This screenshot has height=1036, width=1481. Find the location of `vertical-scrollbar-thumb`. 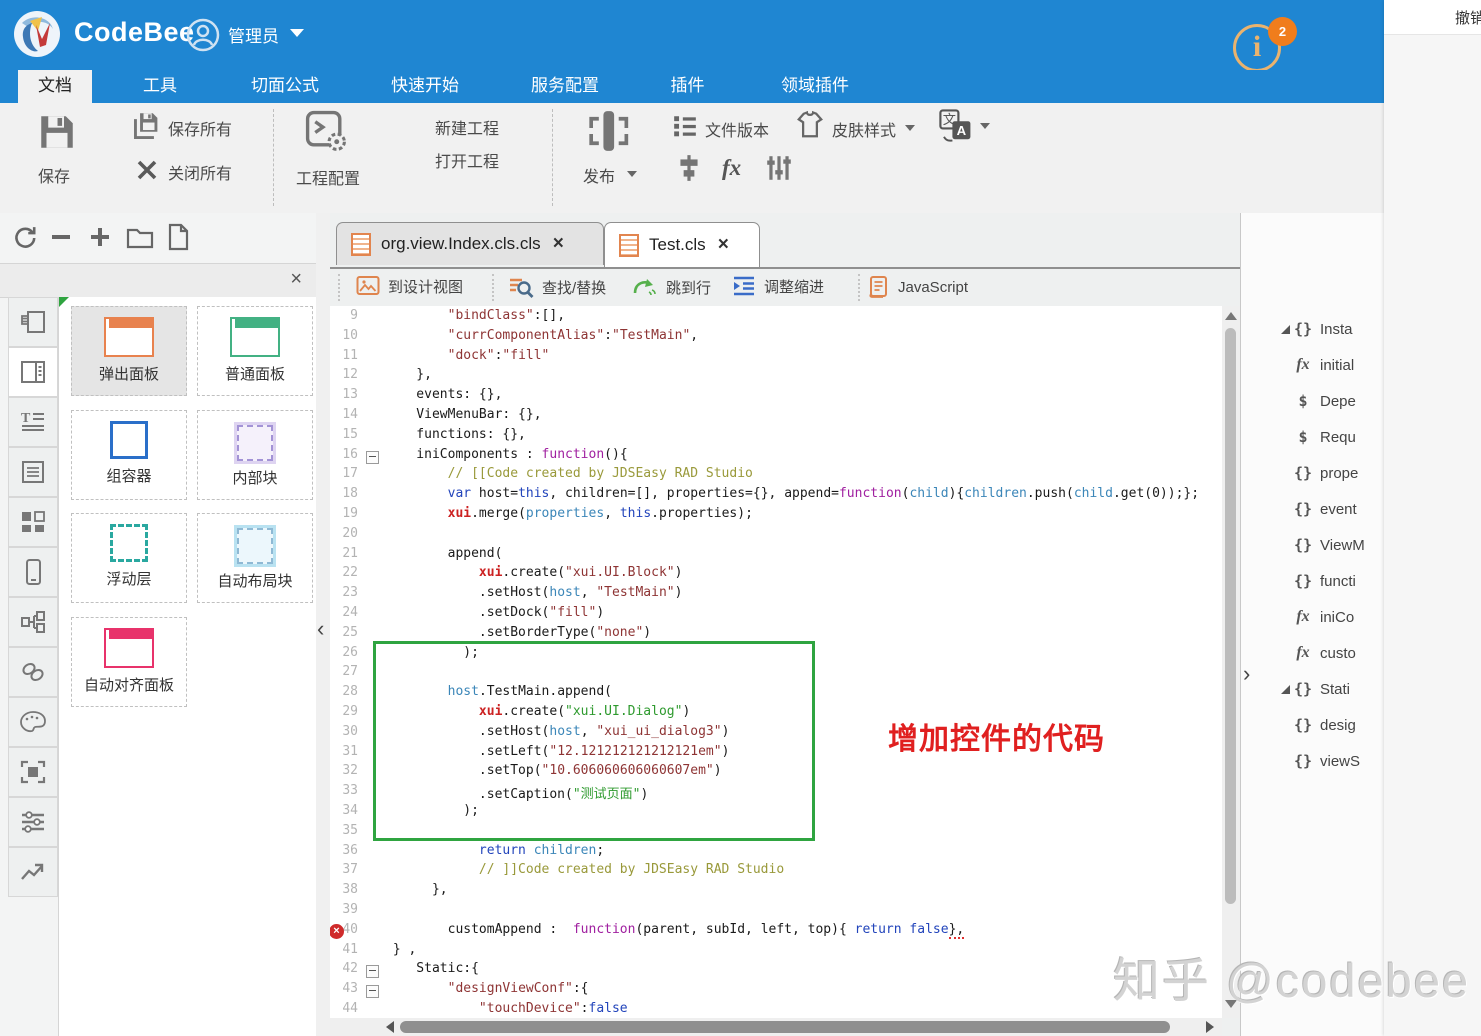

vertical-scrollbar-thumb is located at coordinates (1230, 616).